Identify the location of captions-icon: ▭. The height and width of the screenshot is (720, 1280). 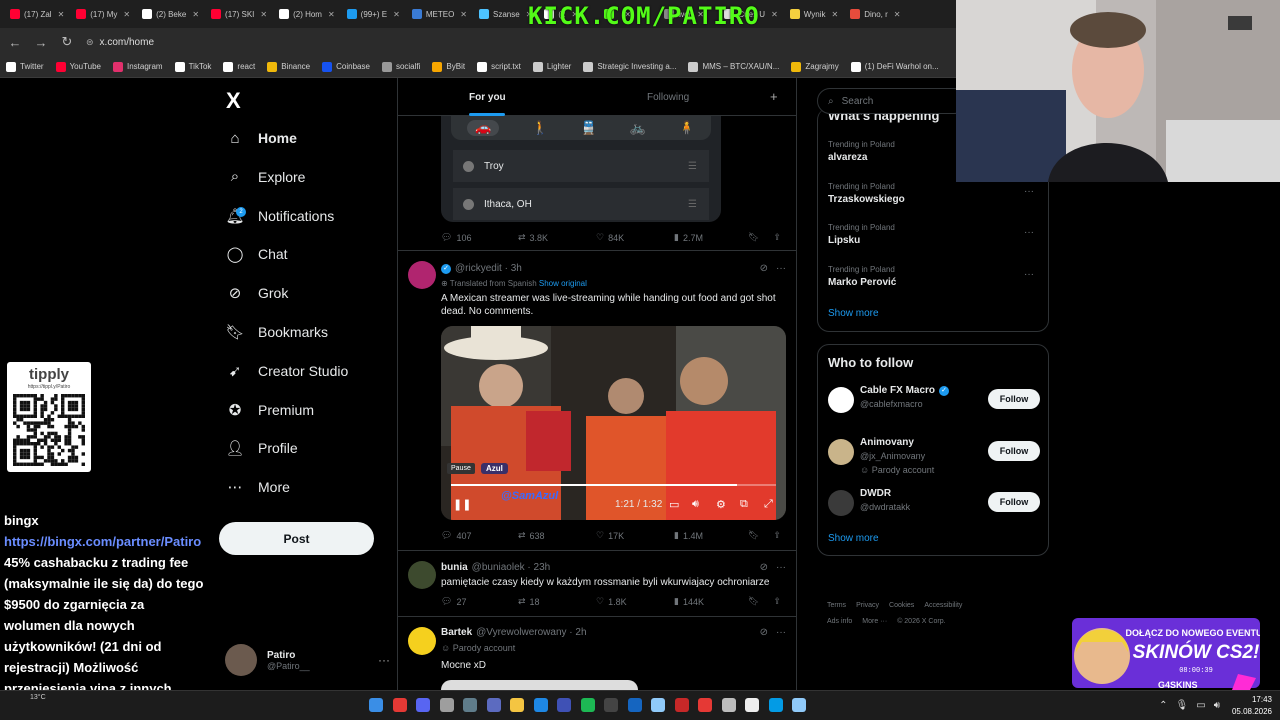
(674, 504).